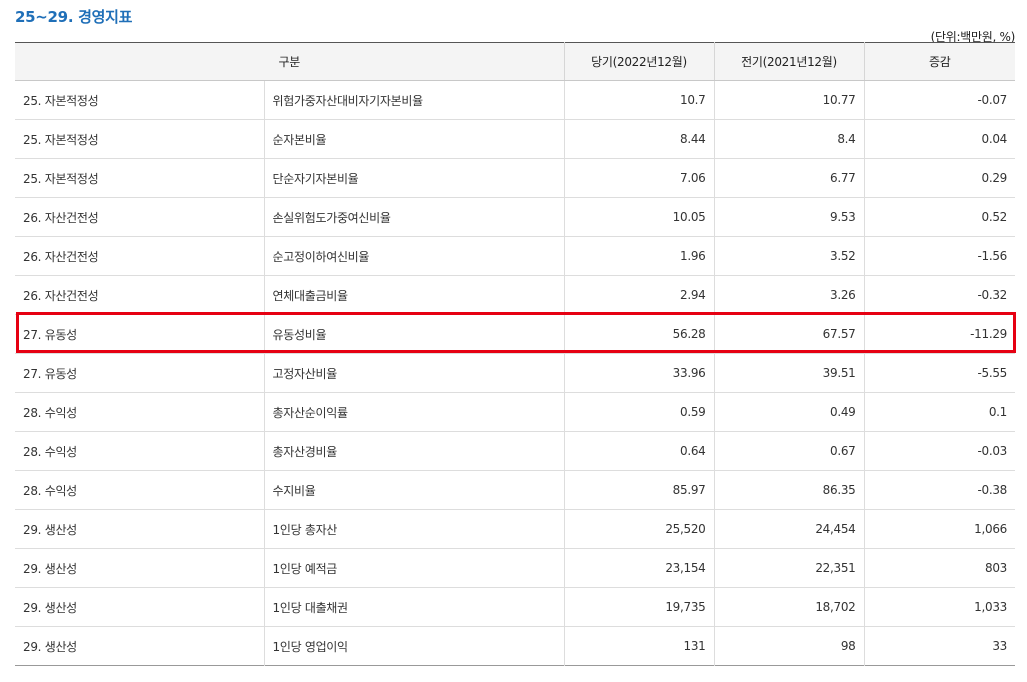  I want to click on cell-change: -11.29, so click(939, 334).